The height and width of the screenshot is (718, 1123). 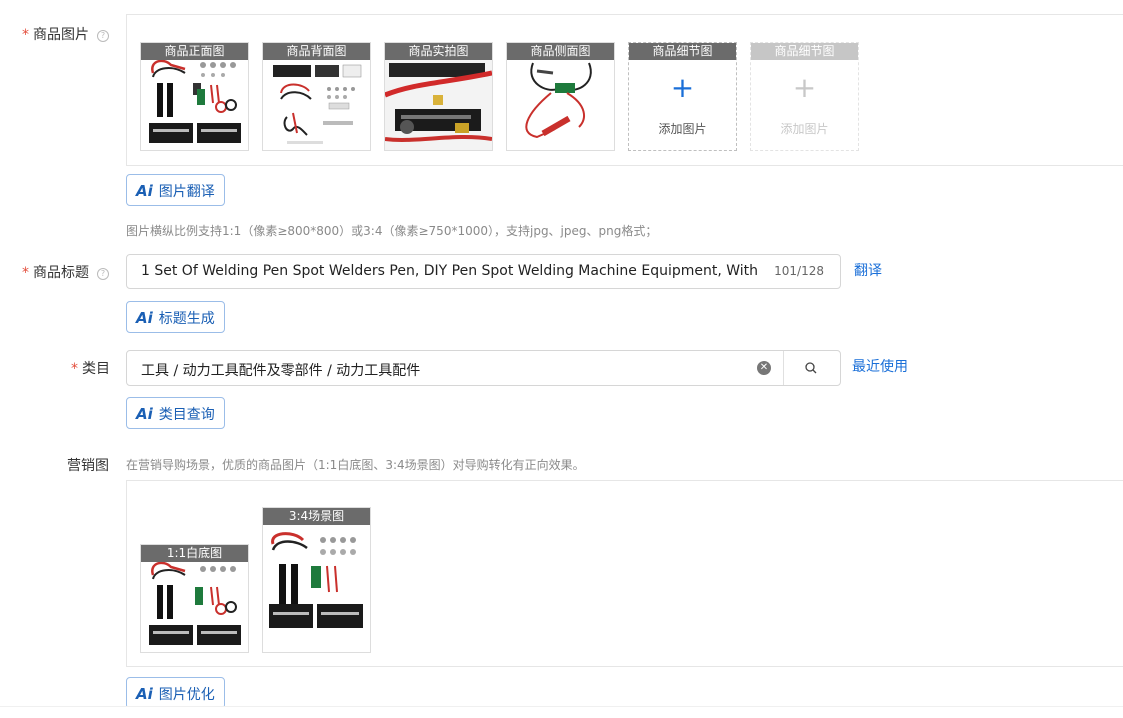 What do you see at coordinates (880, 366) in the screenshot?
I see `recent-used-link: 最近使用` at bounding box center [880, 366].